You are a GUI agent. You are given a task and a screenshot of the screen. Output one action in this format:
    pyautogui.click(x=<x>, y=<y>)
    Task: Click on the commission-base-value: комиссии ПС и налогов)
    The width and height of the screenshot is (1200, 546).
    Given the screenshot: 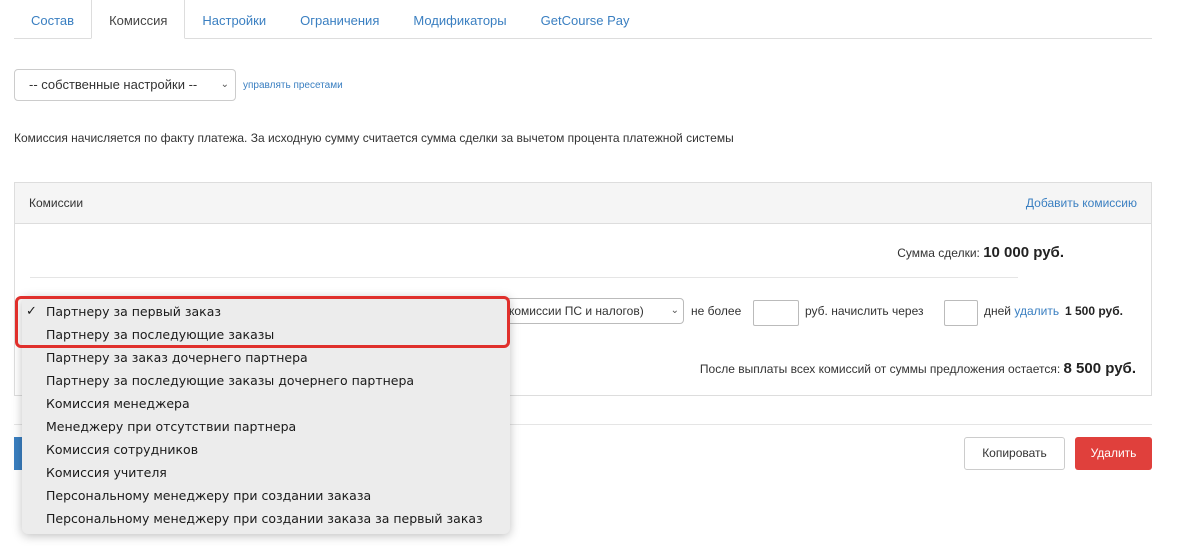 What is the action you would take?
    pyautogui.click(x=576, y=311)
    